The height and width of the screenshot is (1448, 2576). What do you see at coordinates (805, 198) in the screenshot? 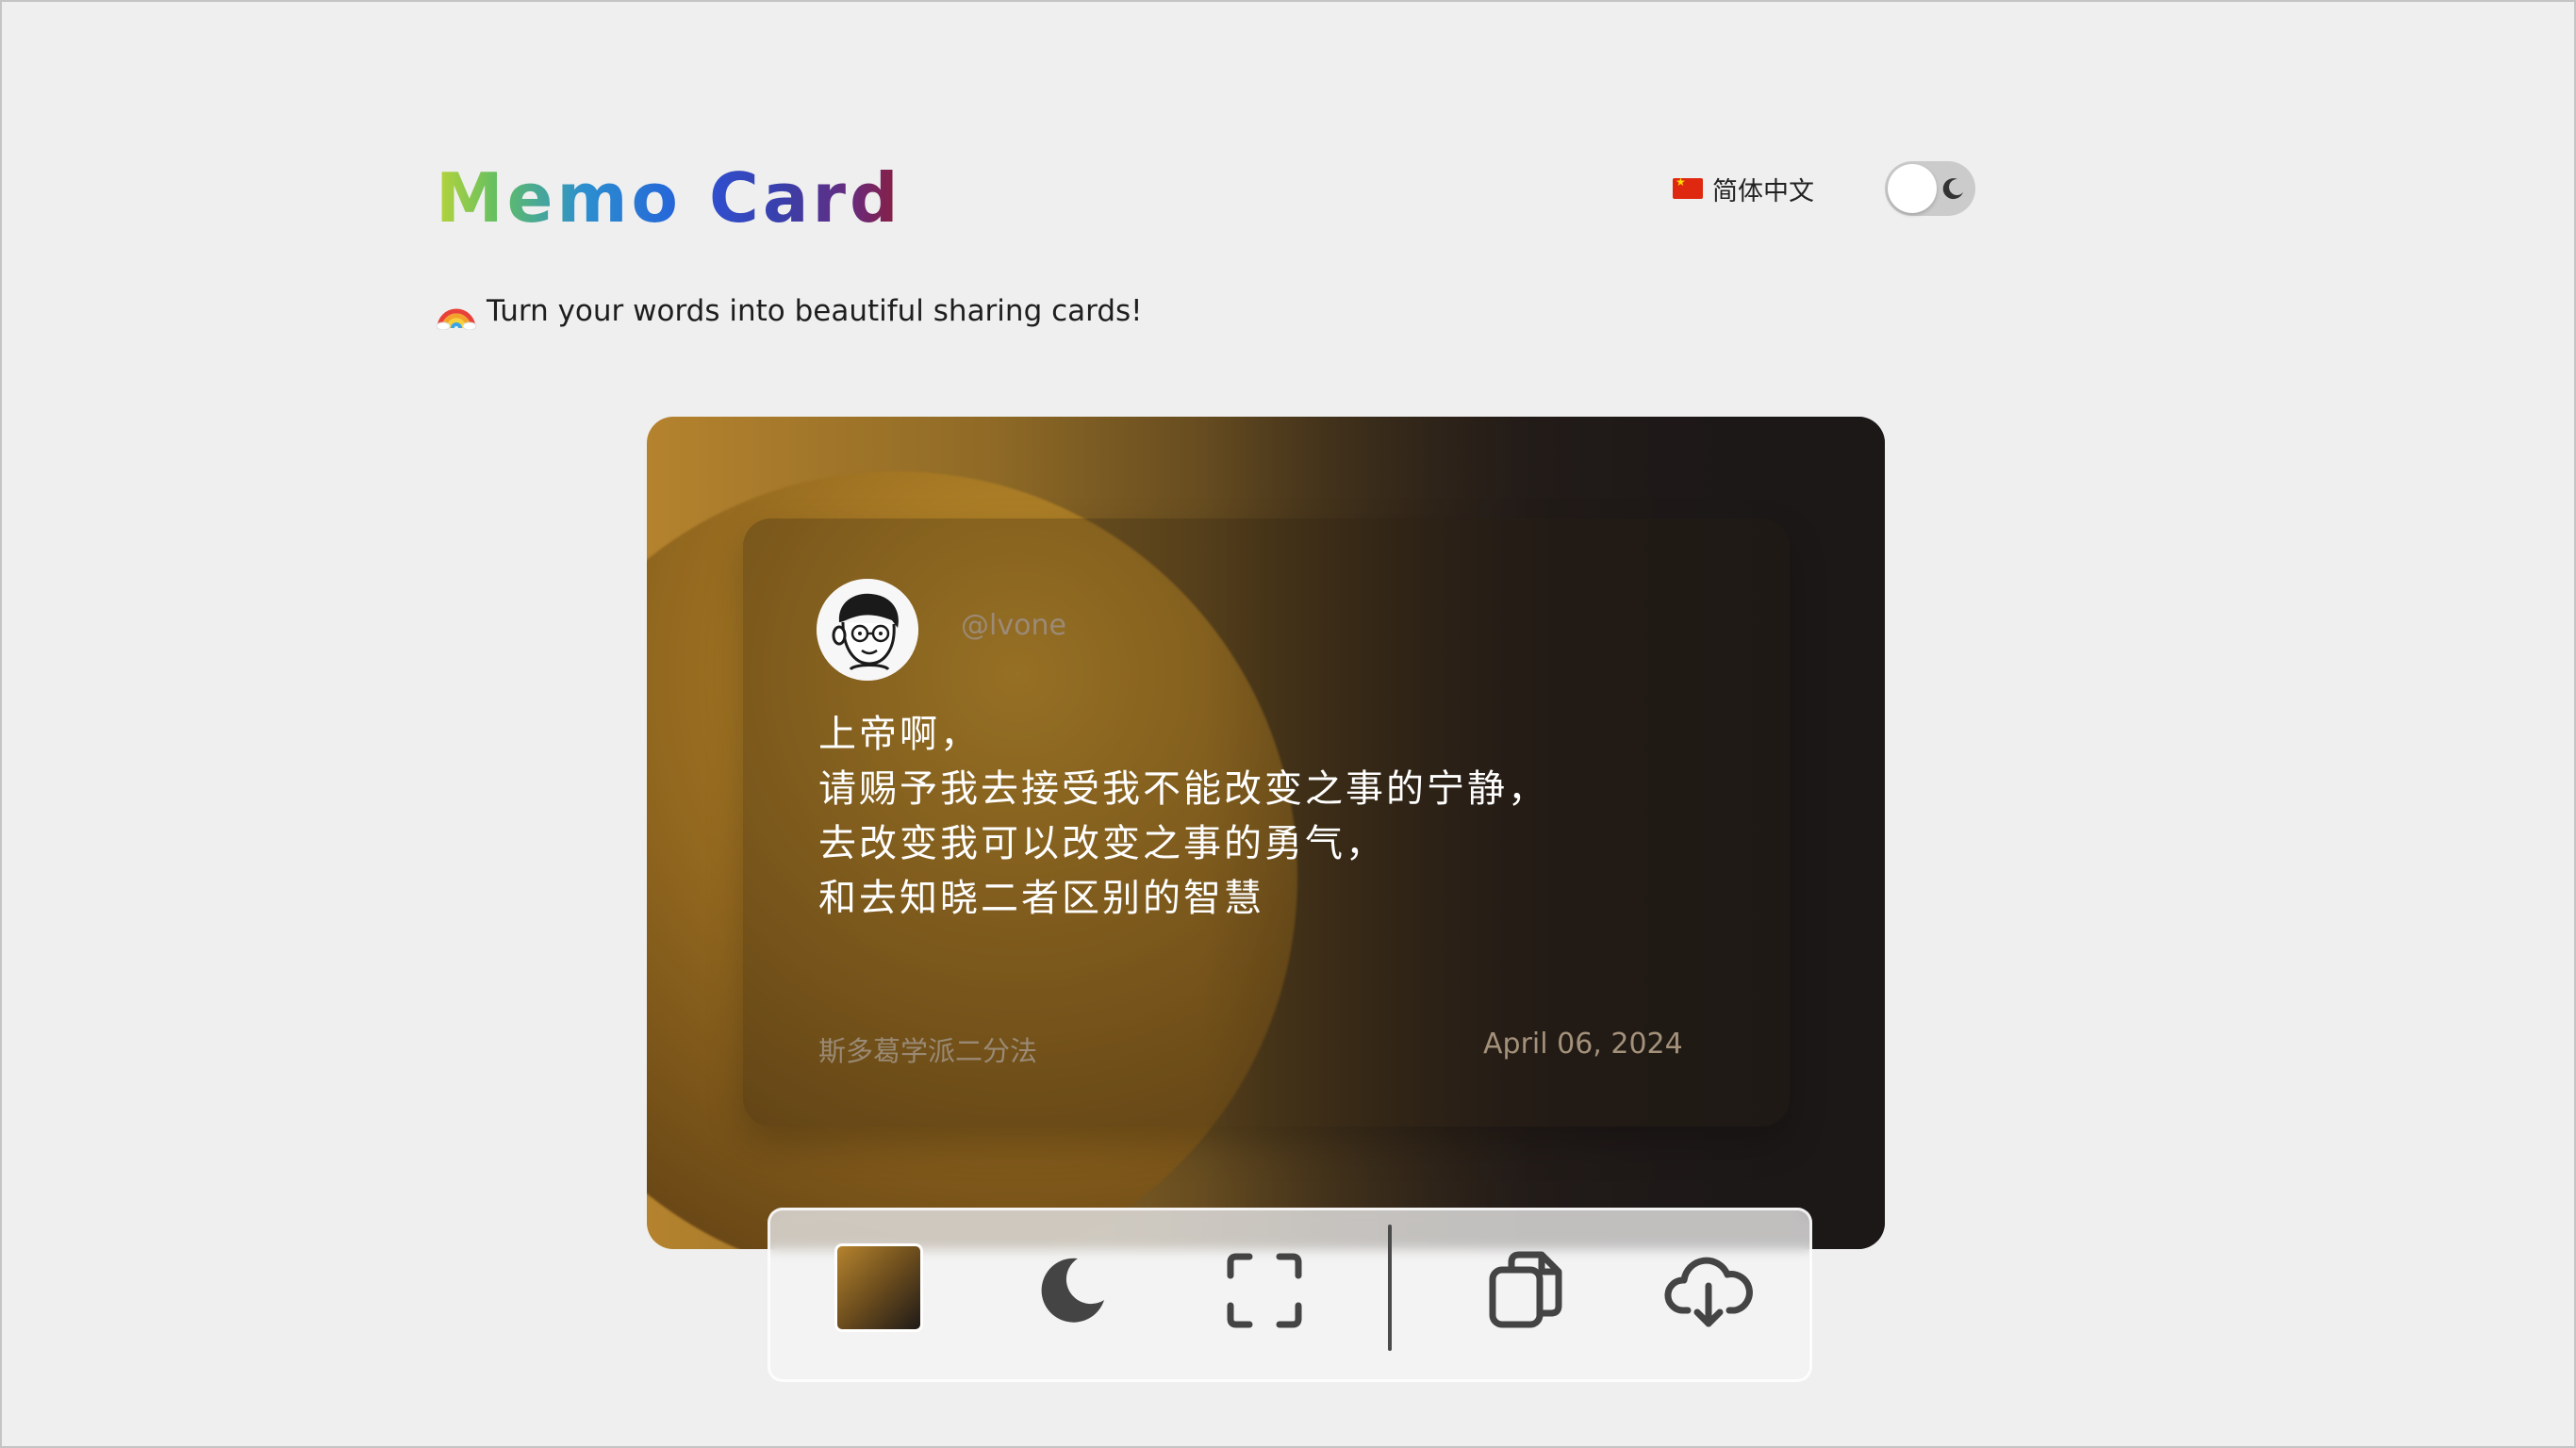
I see `app-title-card: Card` at bounding box center [805, 198].